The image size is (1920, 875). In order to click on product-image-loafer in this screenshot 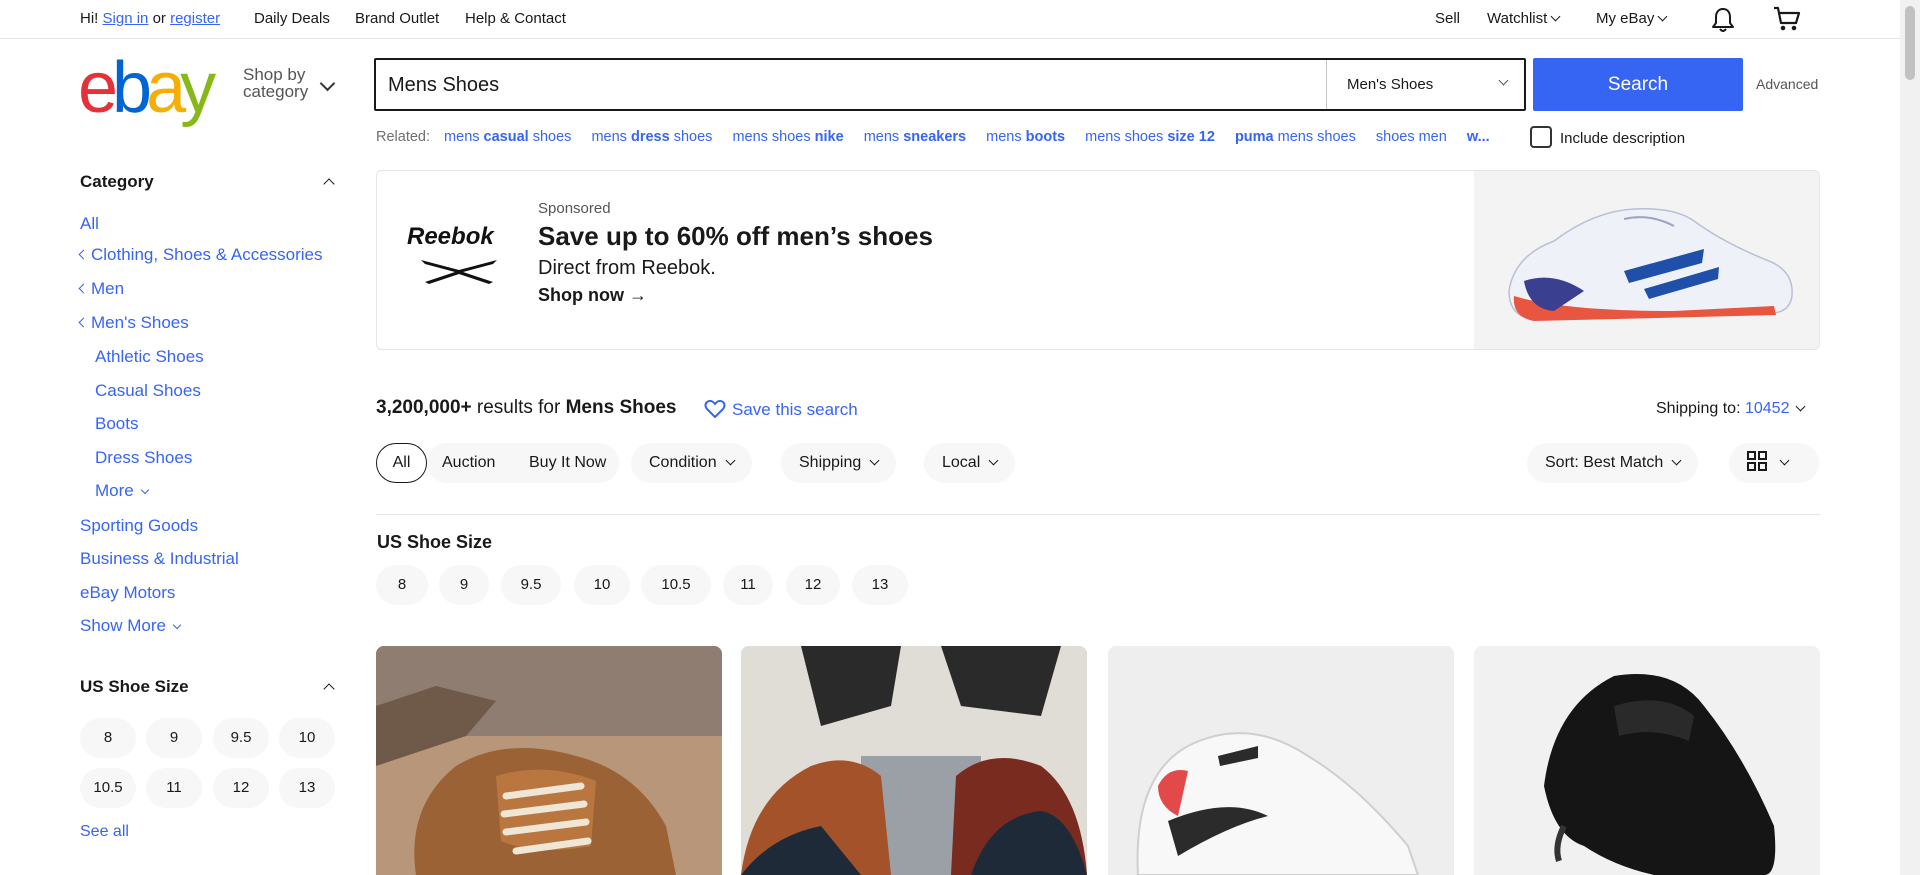, I will do `click(1647, 760)`.